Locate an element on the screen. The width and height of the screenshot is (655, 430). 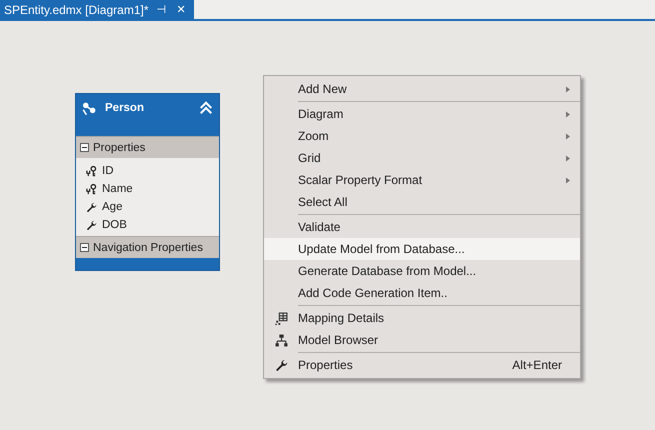
entity-box: Person Properties ID Name Age DOB Navigation Properties is located at coordinates (147, 182).